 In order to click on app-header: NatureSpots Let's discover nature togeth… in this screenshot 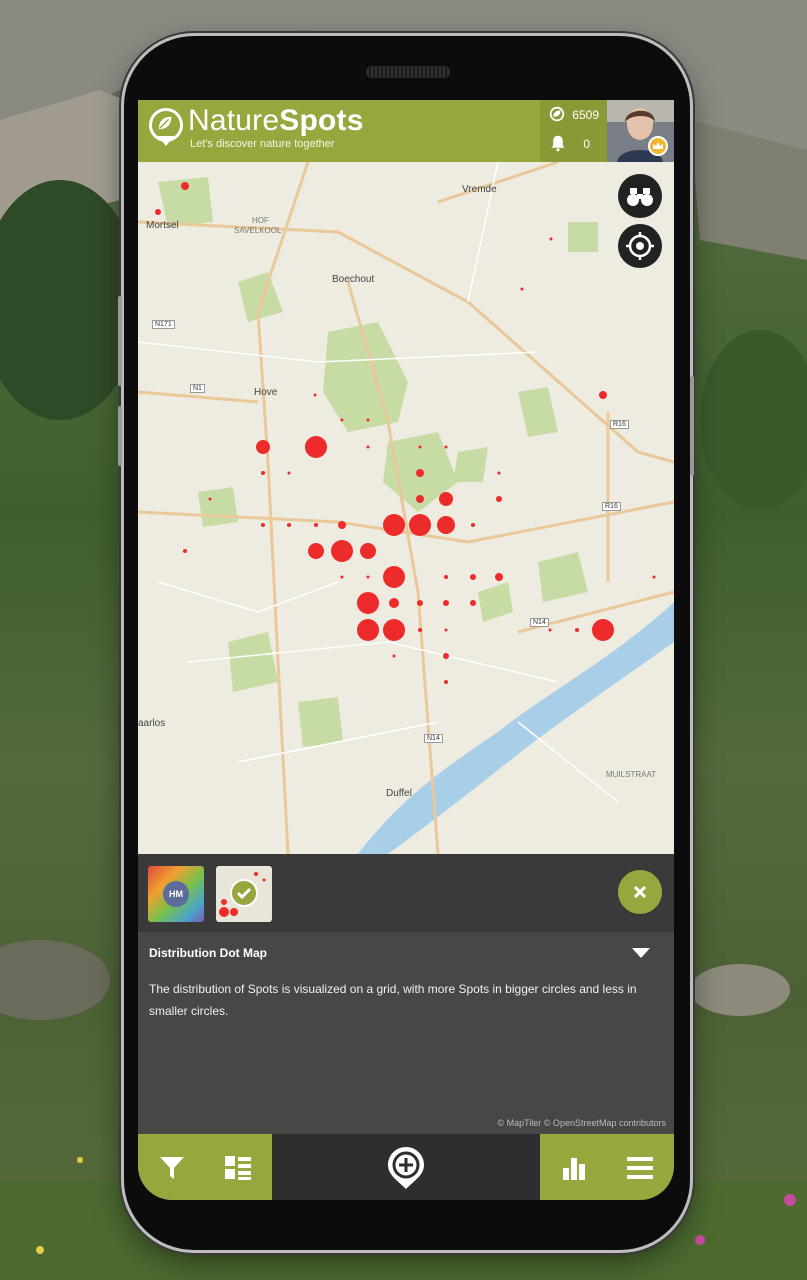, I will do `click(406, 131)`.